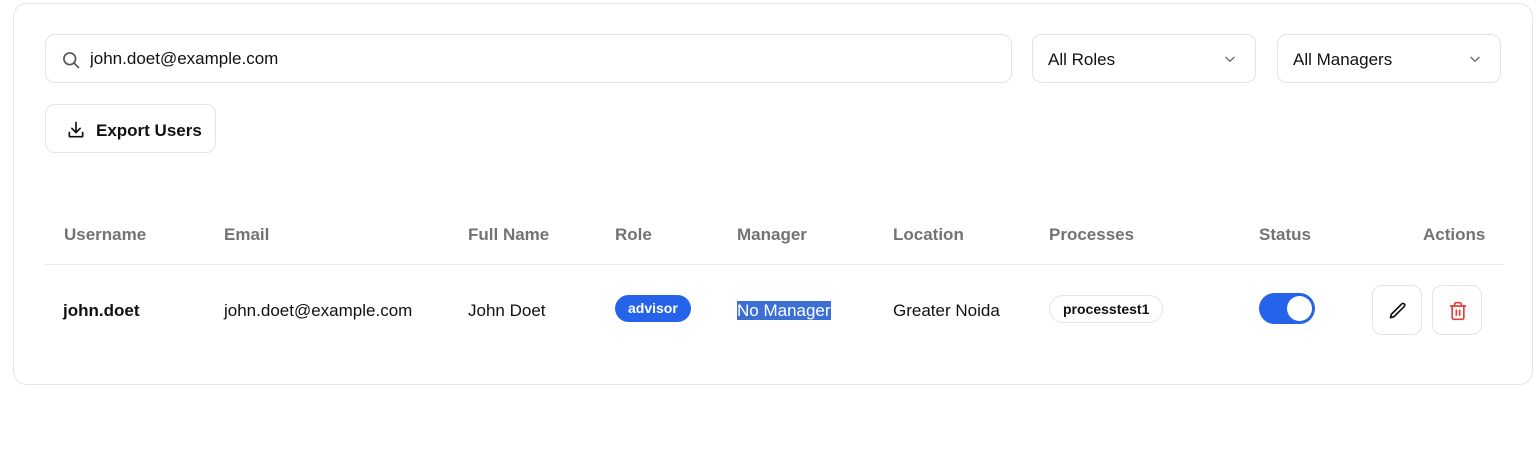 This screenshot has width=1540, height=460. What do you see at coordinates (507, 310) in the screenshot?
I see `cell-full-name: John Doet` at bounding box center [507, 310].